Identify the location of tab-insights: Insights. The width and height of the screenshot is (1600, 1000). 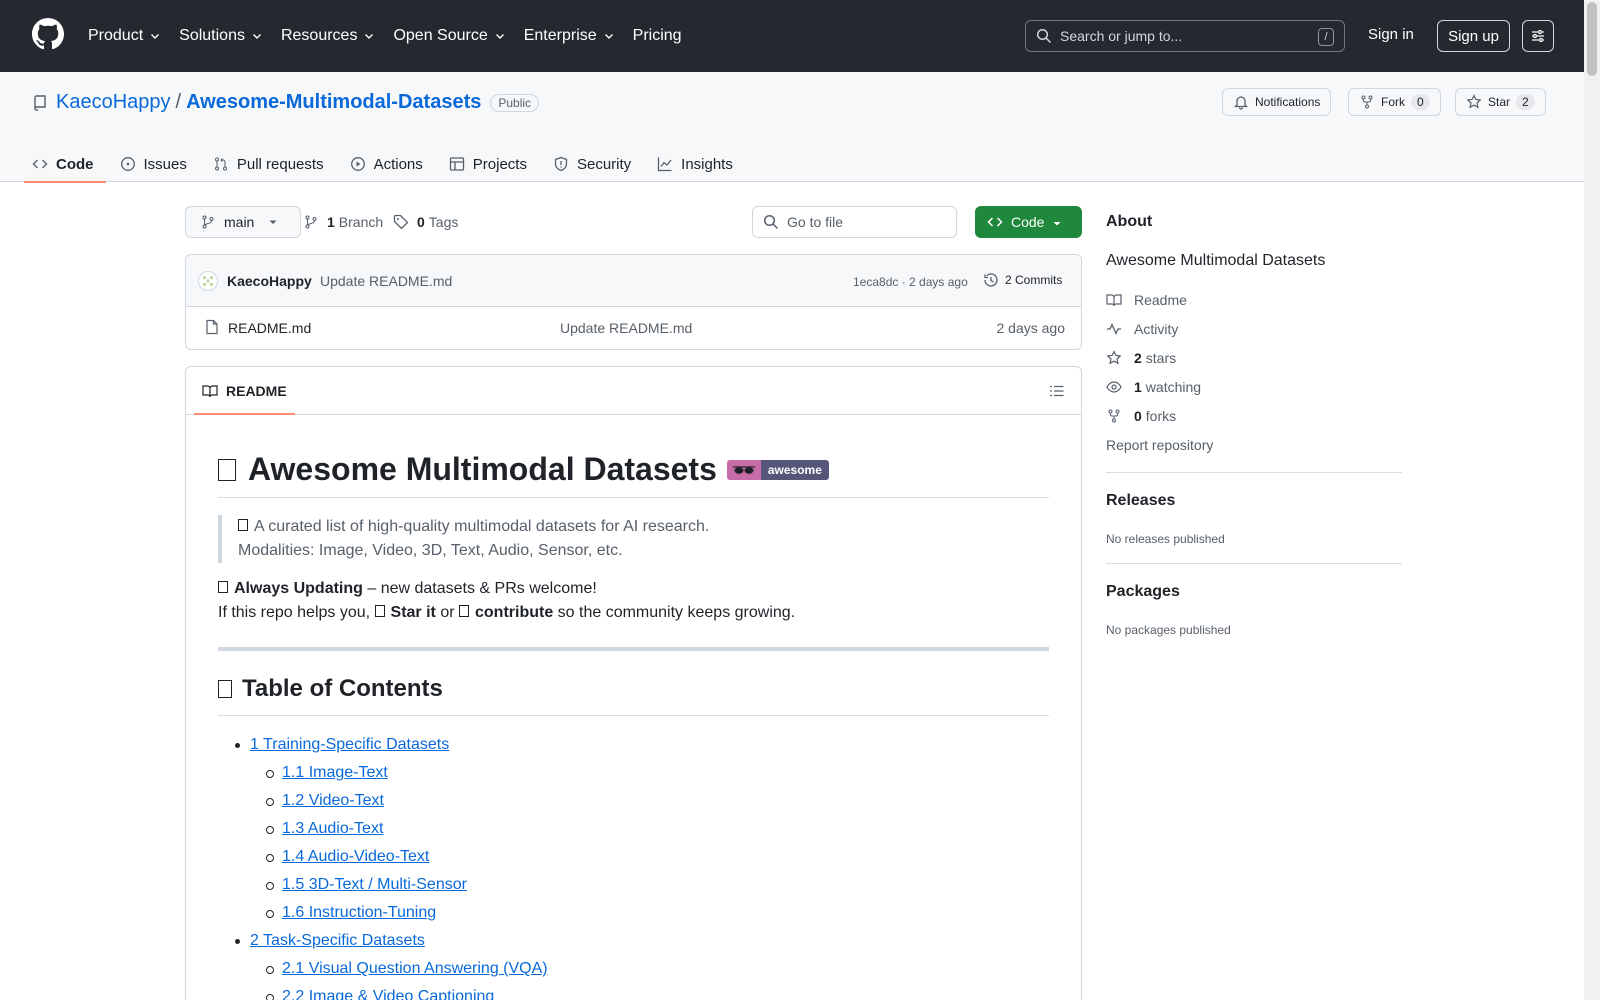
(695, 164).